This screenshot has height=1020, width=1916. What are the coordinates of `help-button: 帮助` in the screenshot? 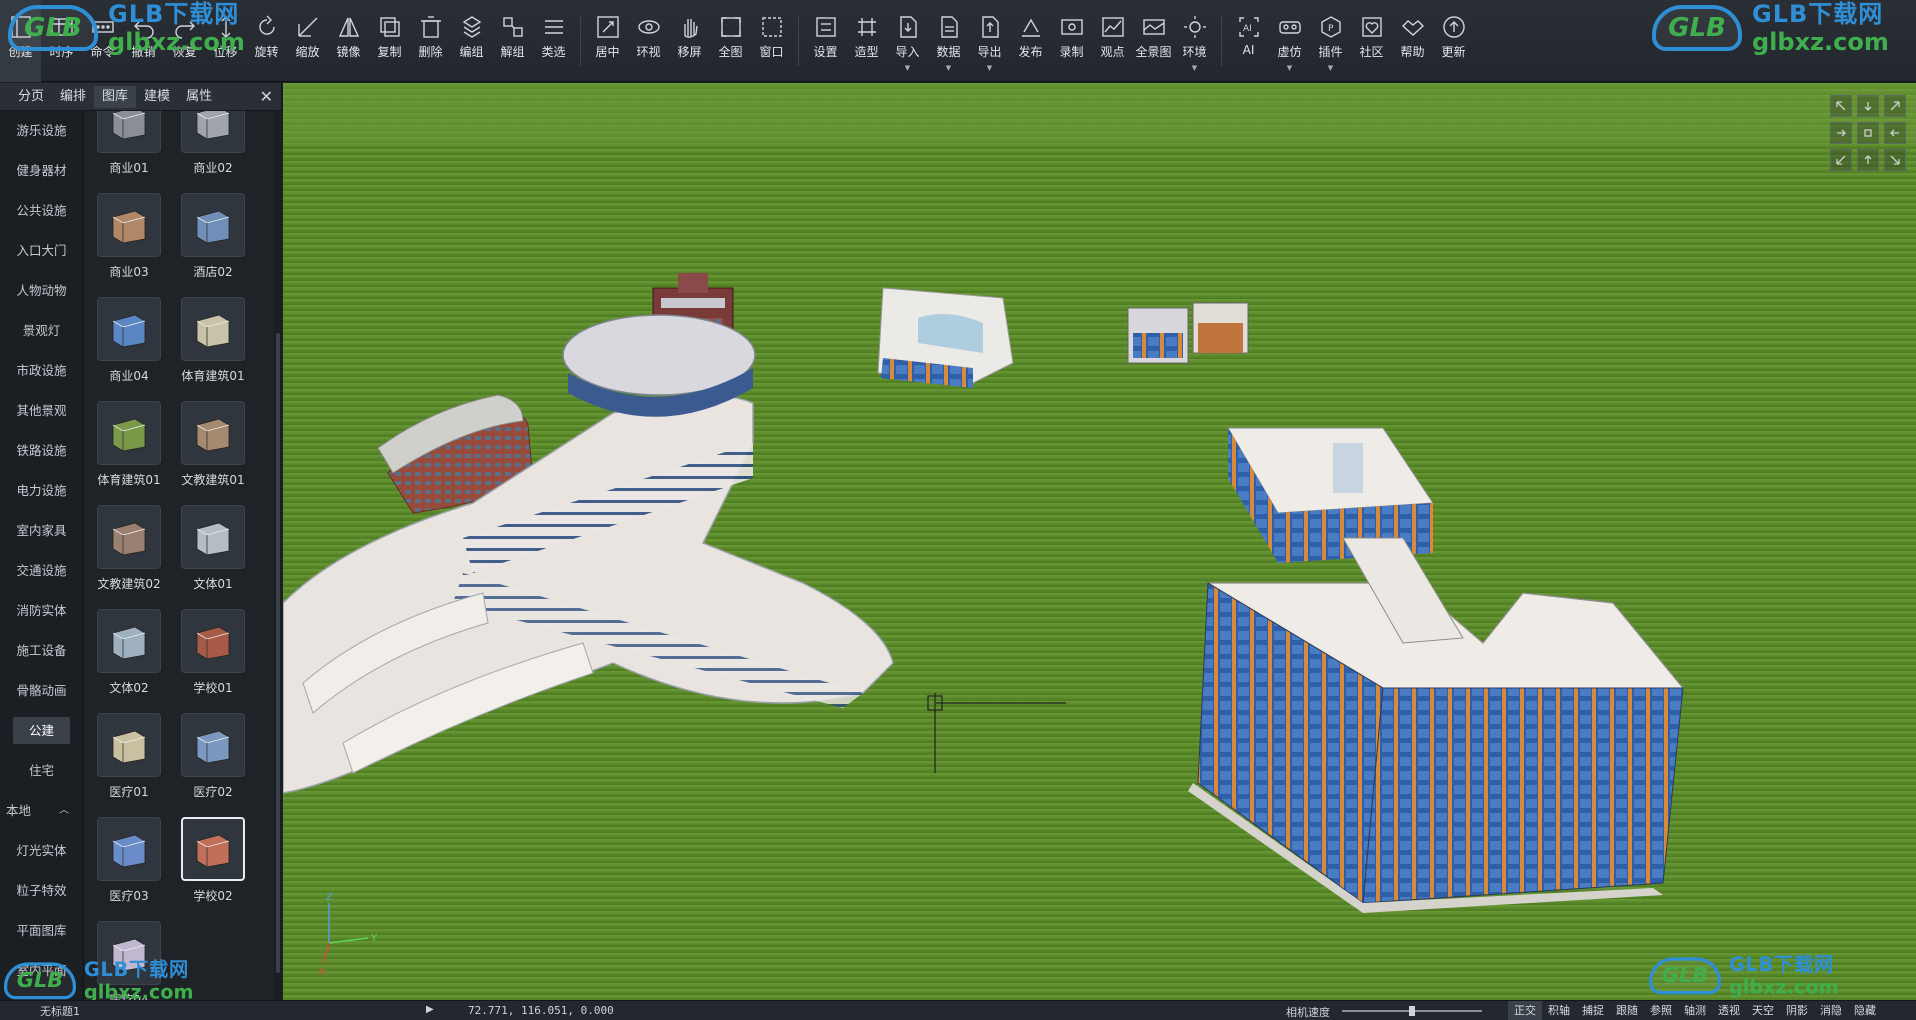 It's located at (1412, 41).